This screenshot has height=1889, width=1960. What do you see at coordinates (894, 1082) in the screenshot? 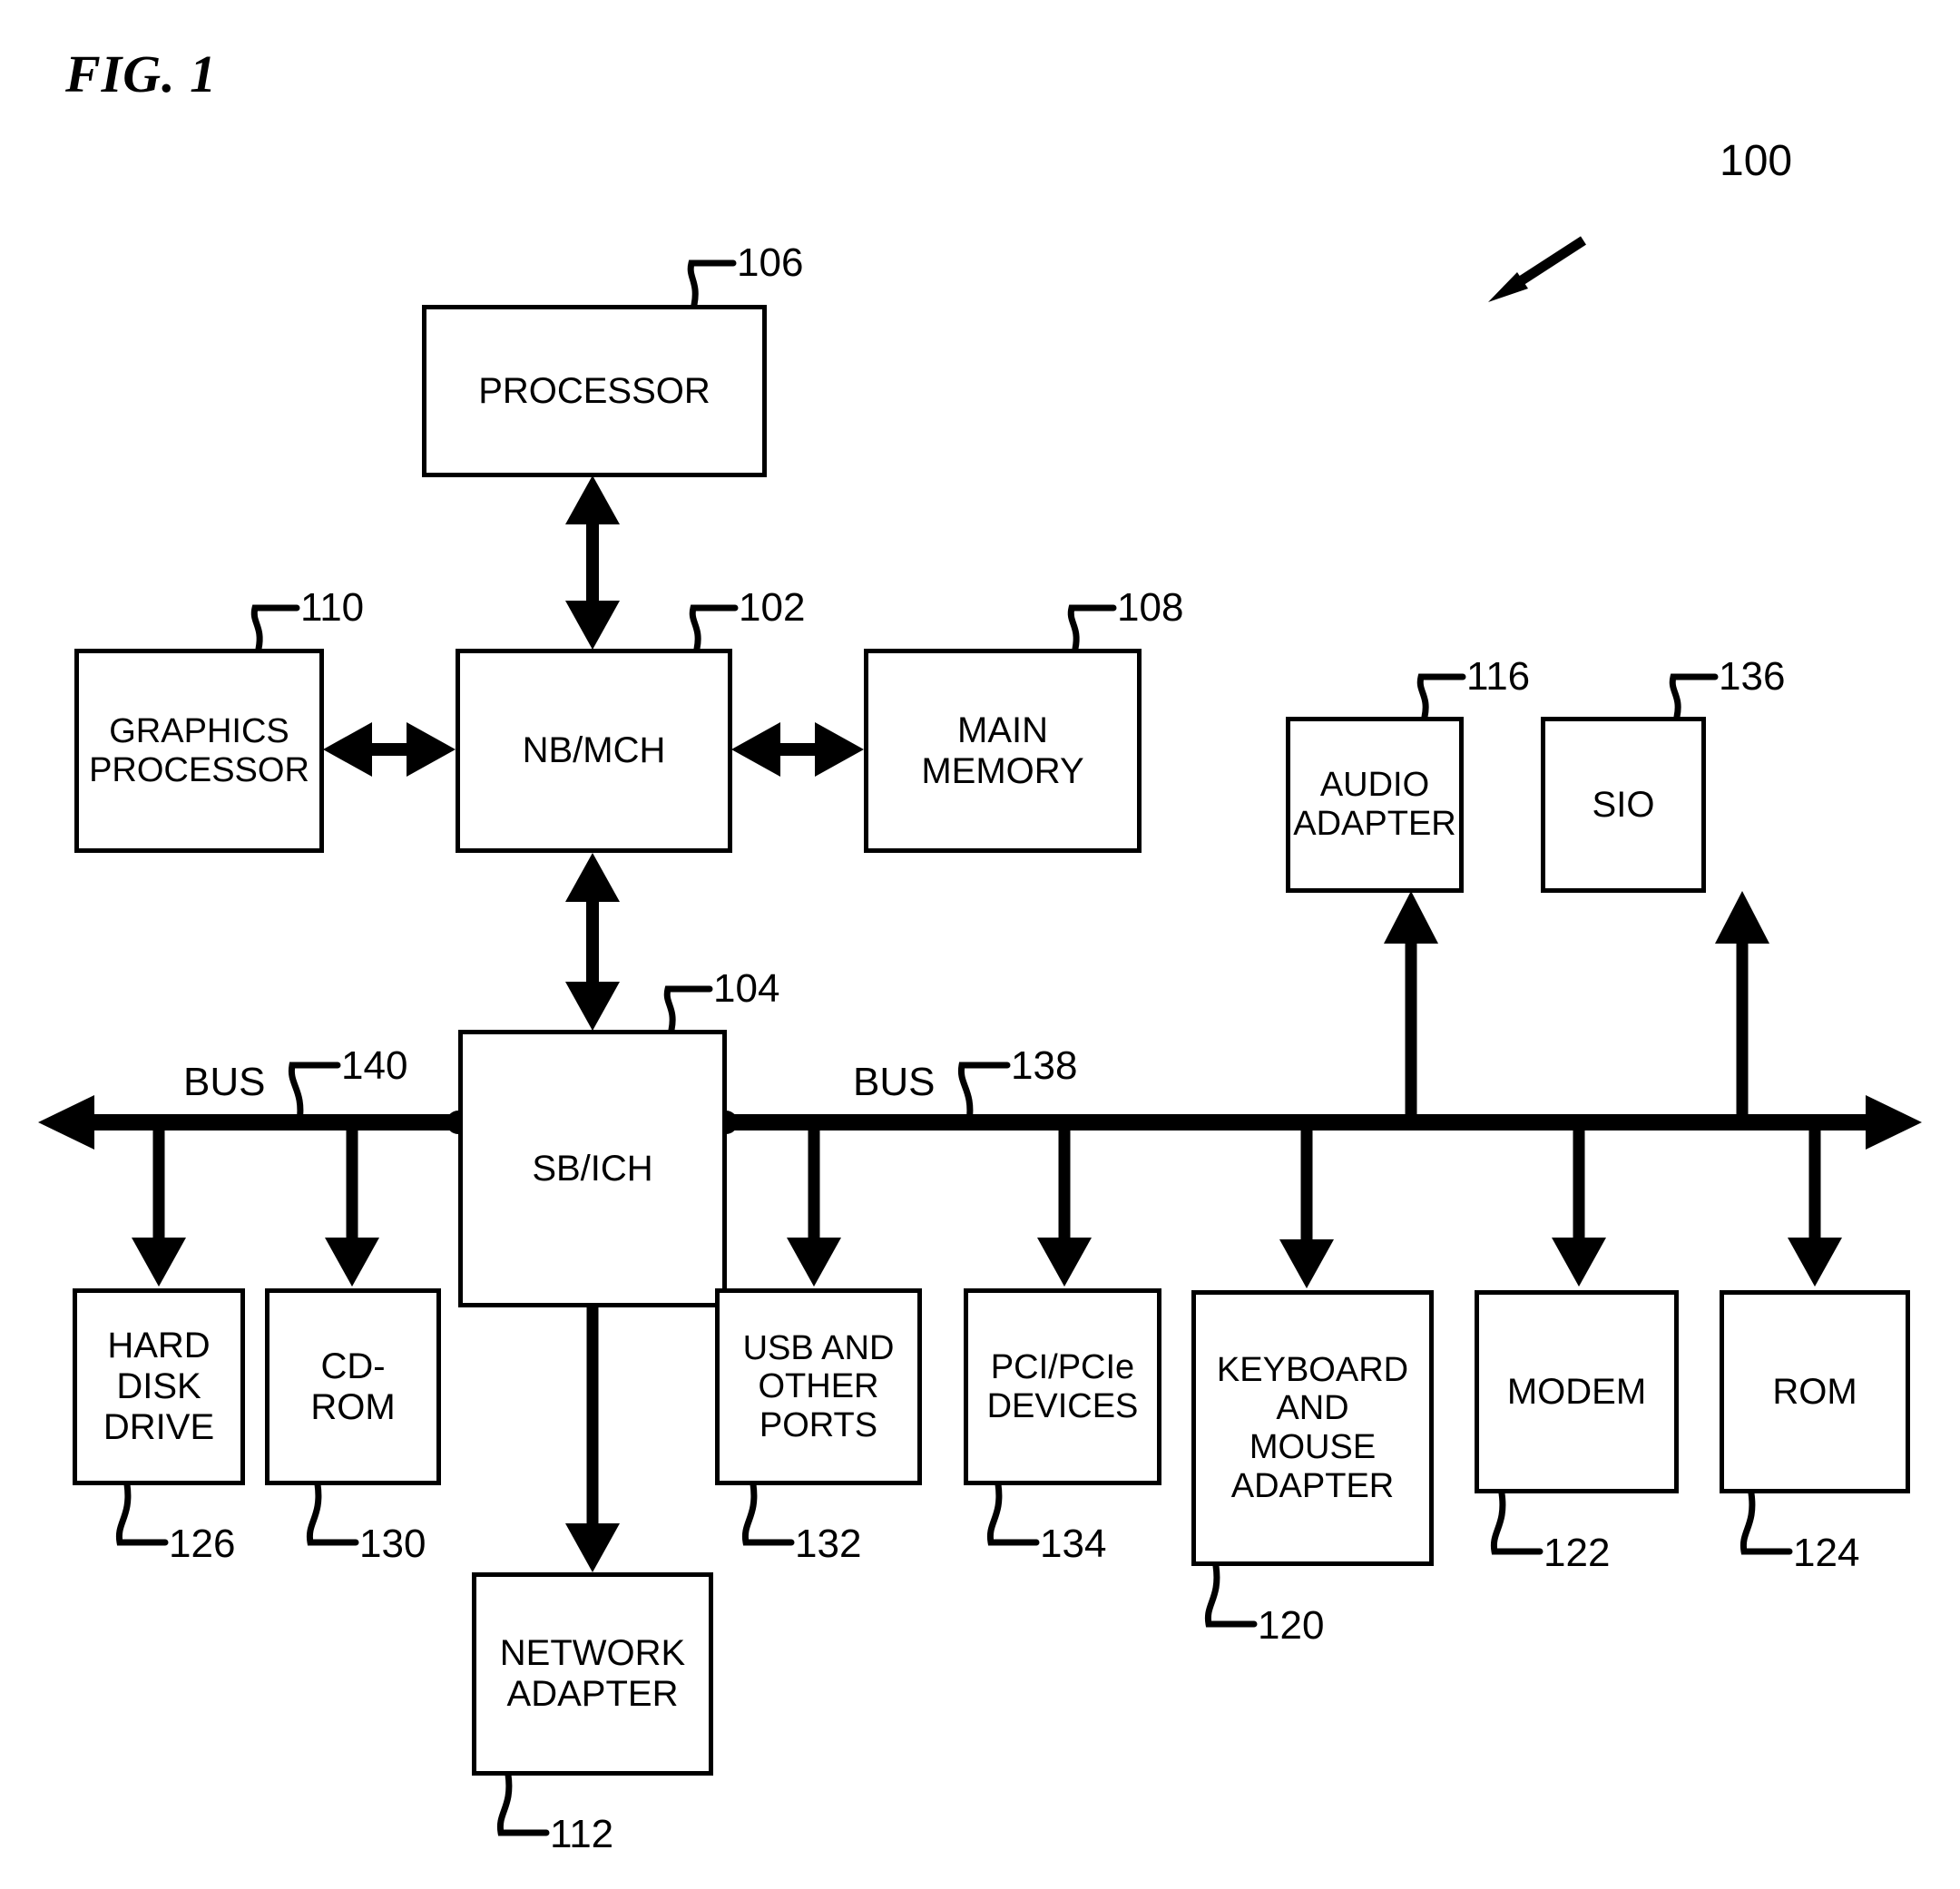
I see `bus-label-right: BUS` at bounding box center [894, 1082].